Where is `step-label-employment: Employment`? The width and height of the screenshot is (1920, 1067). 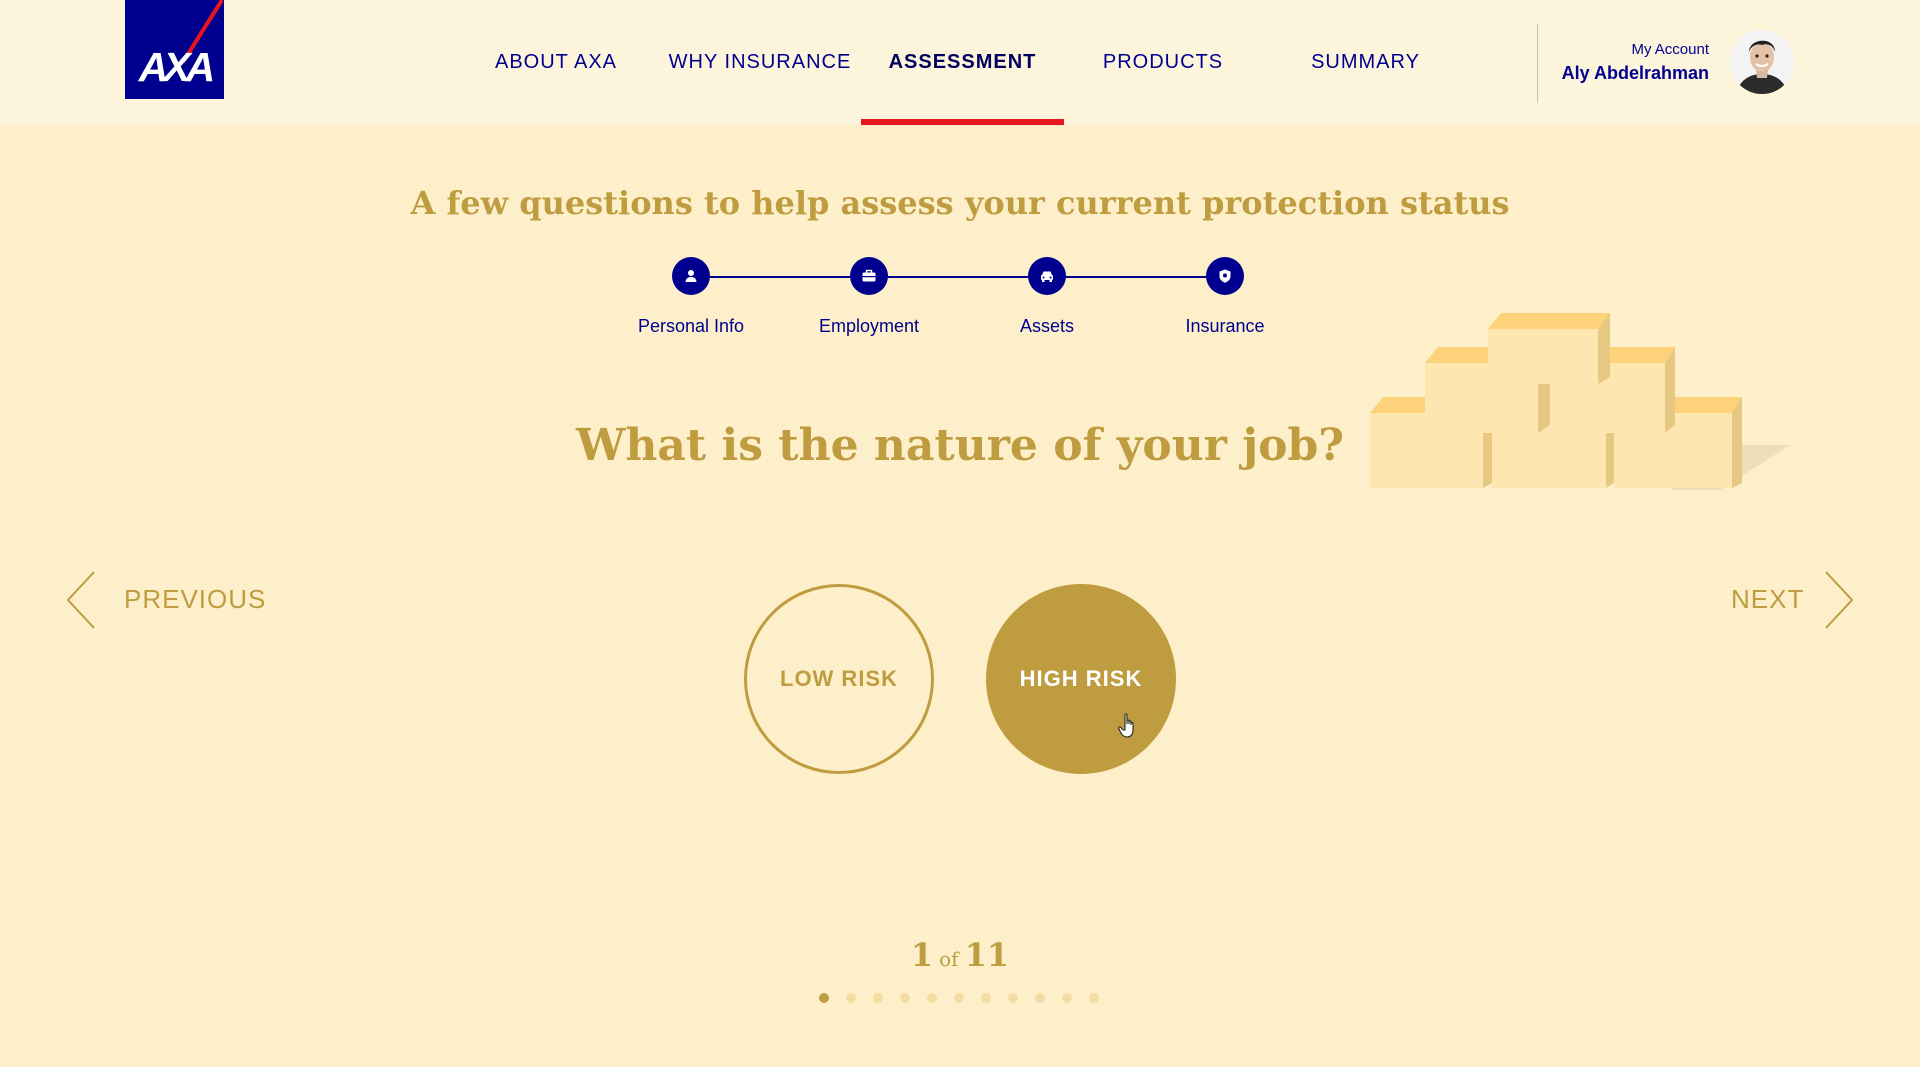 step-label-employment: Employment is located at coordinates (869, 326).